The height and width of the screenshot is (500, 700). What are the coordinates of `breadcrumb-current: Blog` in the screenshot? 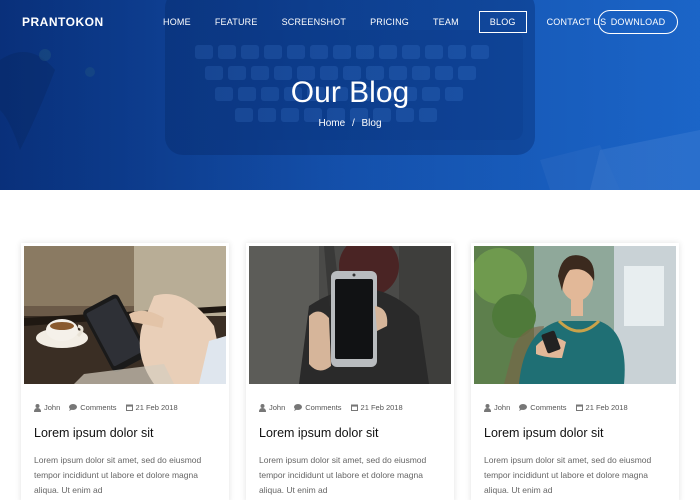 It's located at (371, 123).